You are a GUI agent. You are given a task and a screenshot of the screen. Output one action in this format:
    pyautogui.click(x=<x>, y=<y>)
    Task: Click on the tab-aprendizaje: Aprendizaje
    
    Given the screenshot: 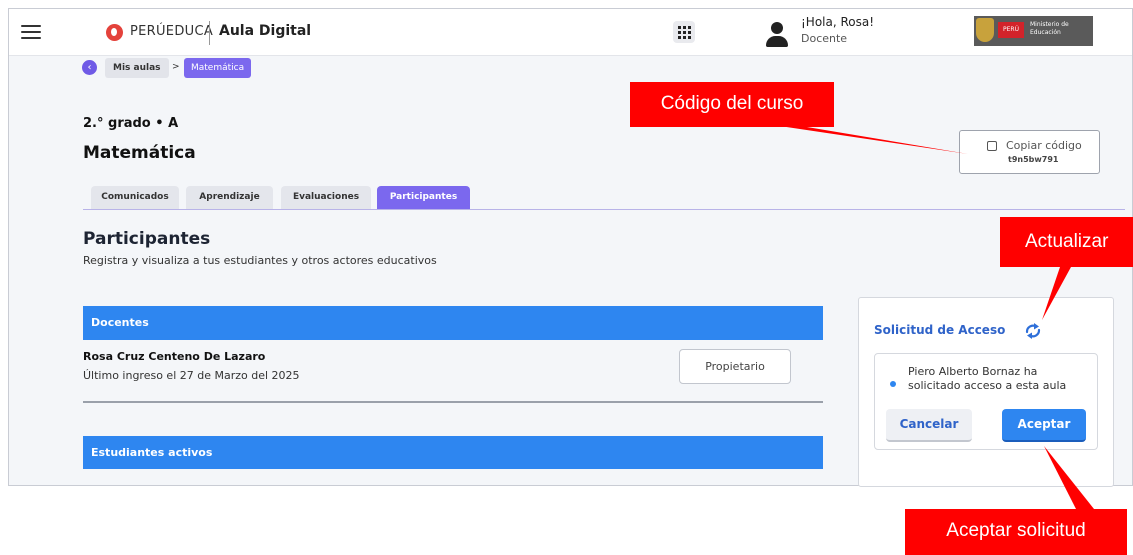 What is the action you would take?
    pyautogui.click(x=229, y=197)
    